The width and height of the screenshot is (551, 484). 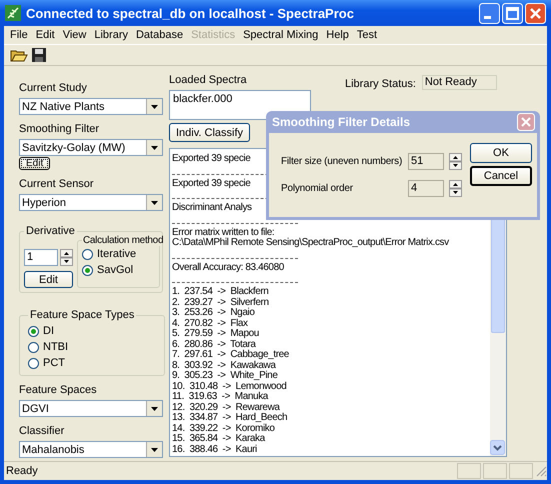 I want to click on menu-item: Test, so click(x=367, y=35).